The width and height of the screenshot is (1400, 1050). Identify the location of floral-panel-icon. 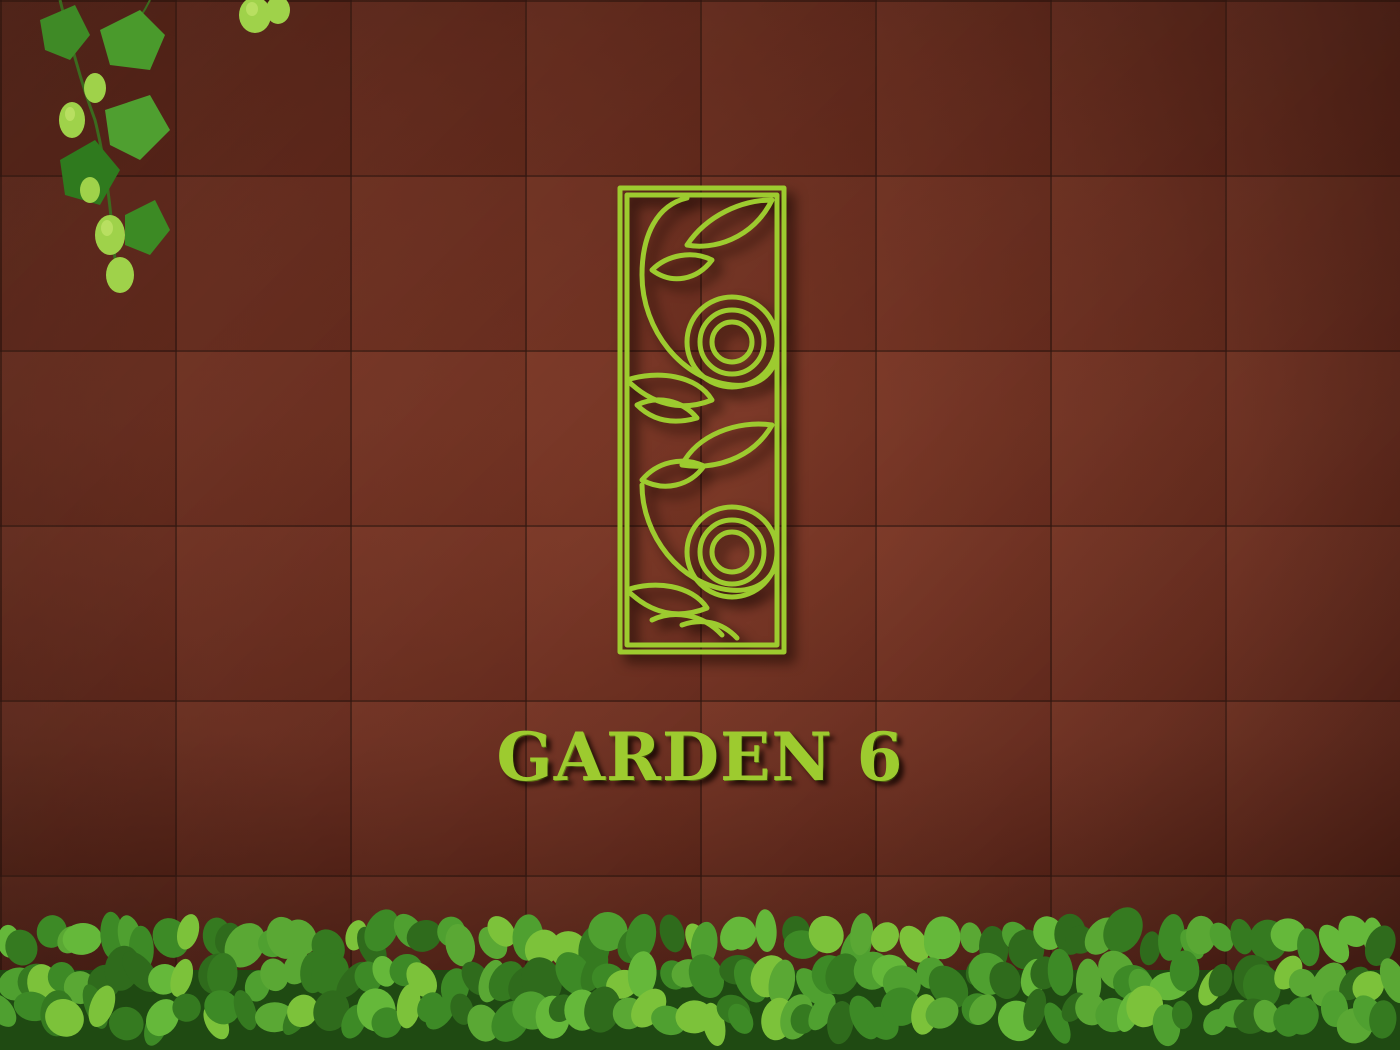
(702, 420).